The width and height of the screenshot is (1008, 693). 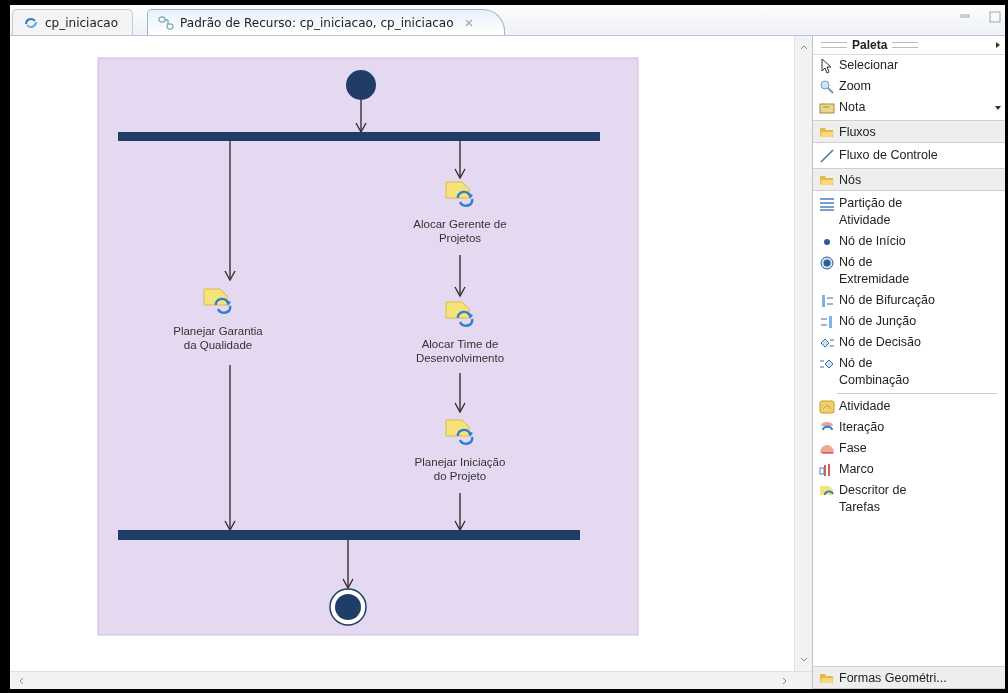 I want to click on palette-tool: Nó de Início, so click(x=909, y=241).